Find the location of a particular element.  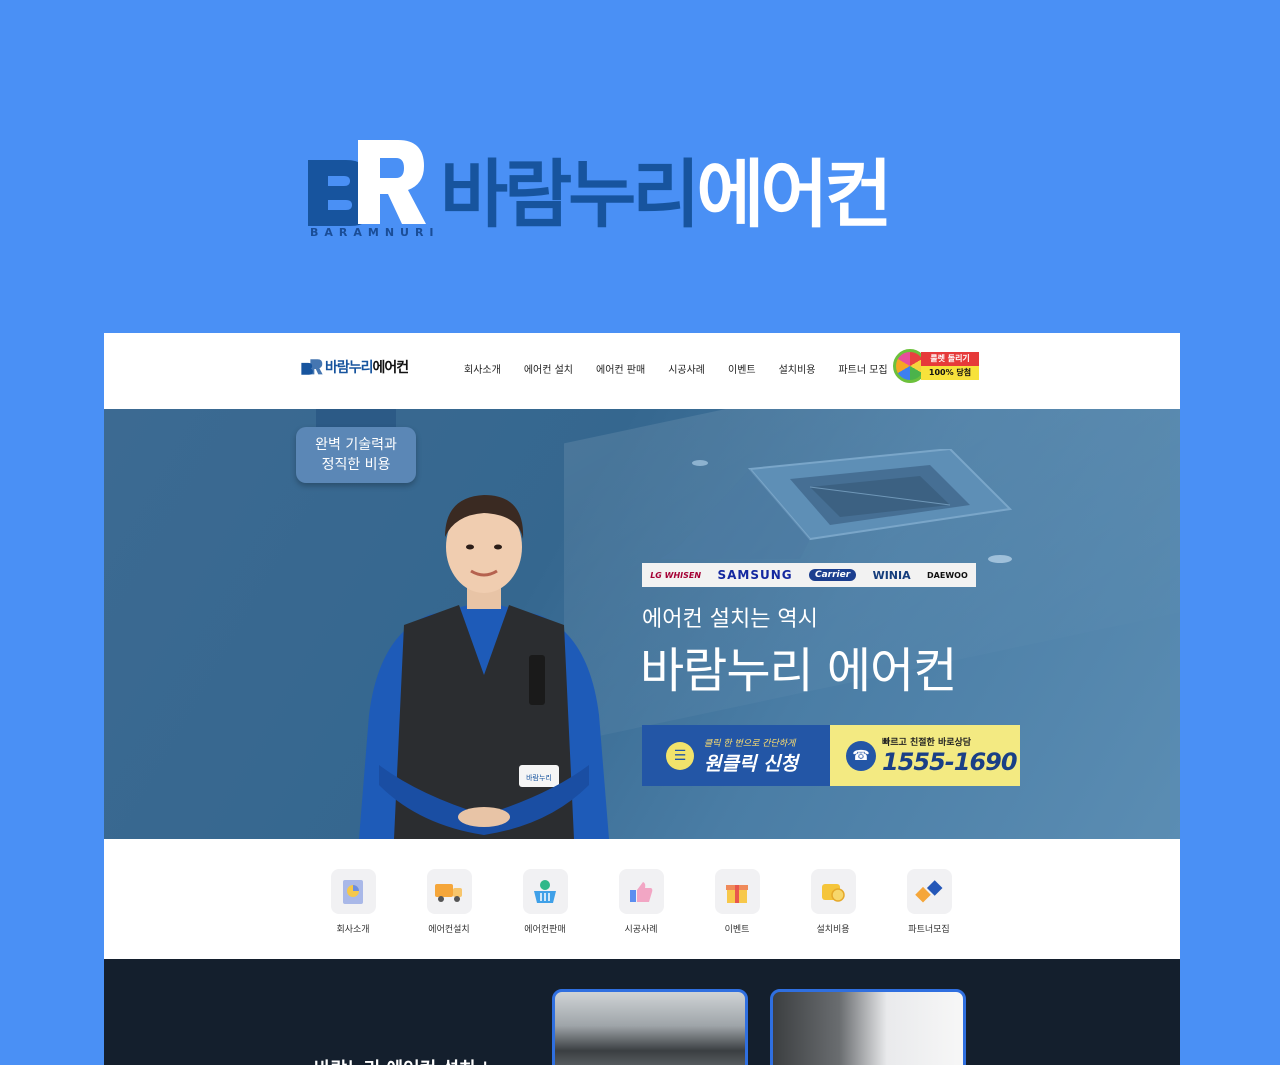

shopping-basket-icon is located at coordinates (545, 891).